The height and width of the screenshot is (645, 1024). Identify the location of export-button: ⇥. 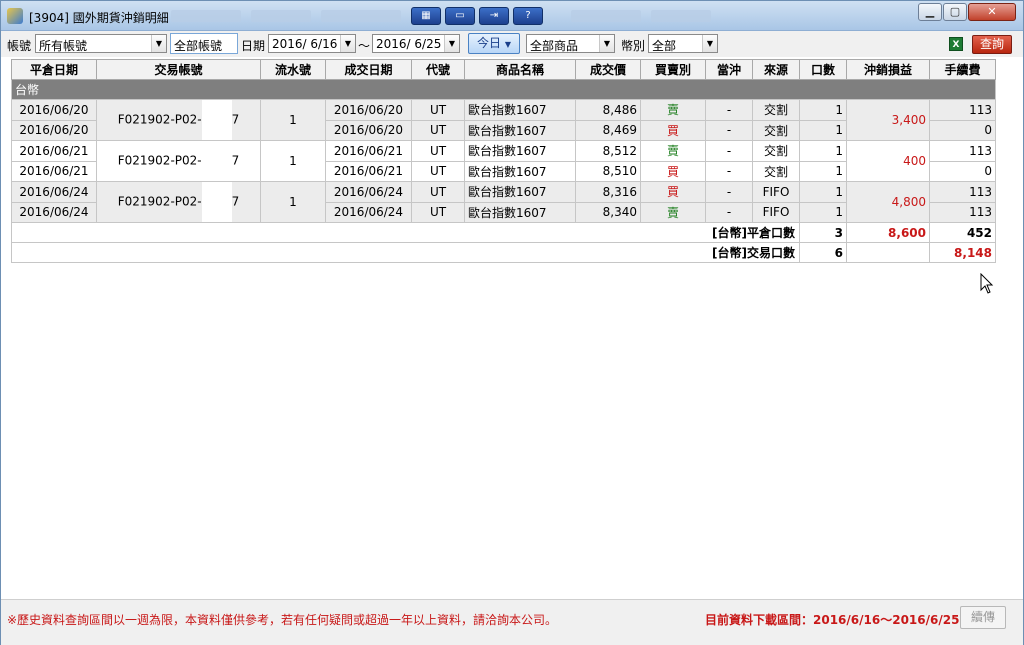
(494, 16).